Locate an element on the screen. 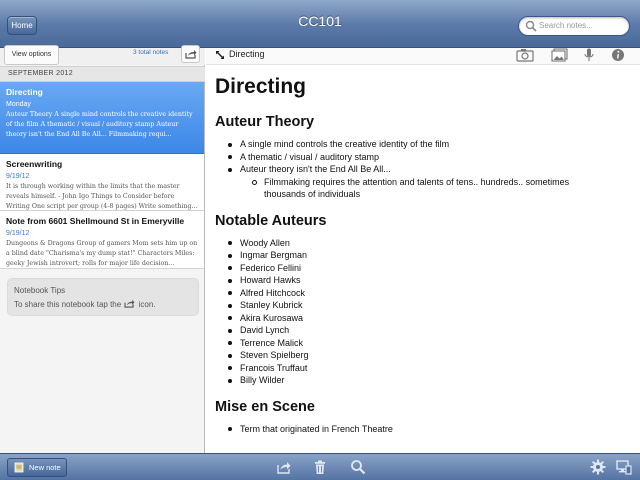 Image resolution: width=640 pixels, height=480 pixels. list-item: Terrence Malick is located at coordinates (422, 343).